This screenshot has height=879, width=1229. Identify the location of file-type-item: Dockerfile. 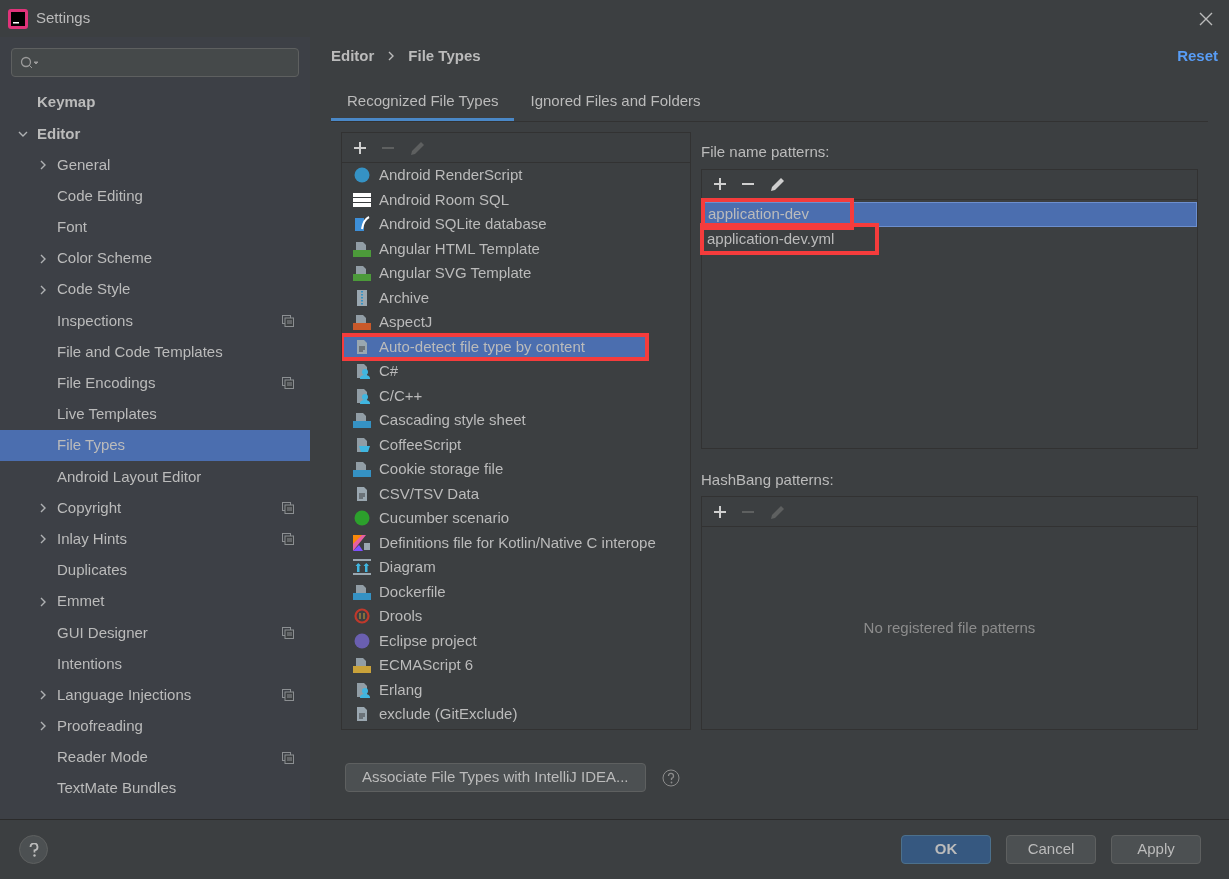
(516, 591).